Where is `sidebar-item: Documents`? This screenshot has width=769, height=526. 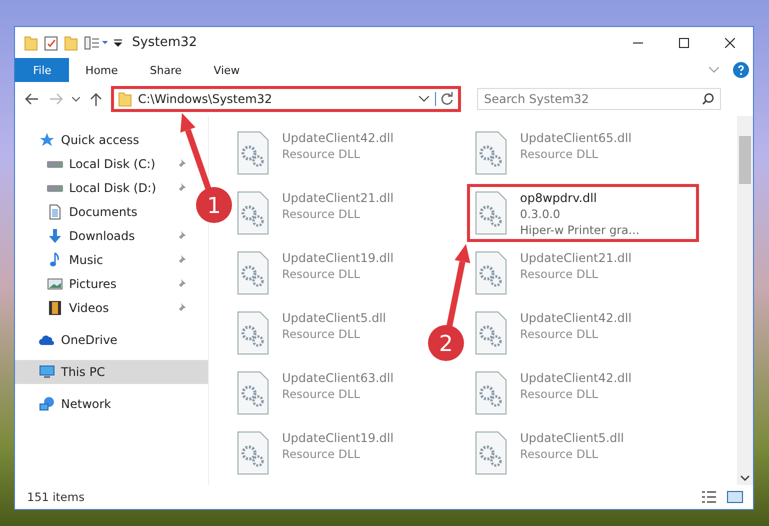
sidebar-item: Documents is located at coordinates (102, 212).